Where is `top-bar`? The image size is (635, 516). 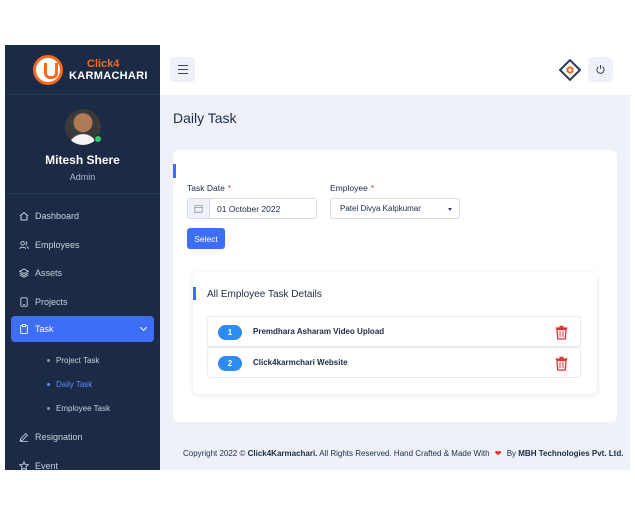
top-bar is located at coordinates (395, 70).